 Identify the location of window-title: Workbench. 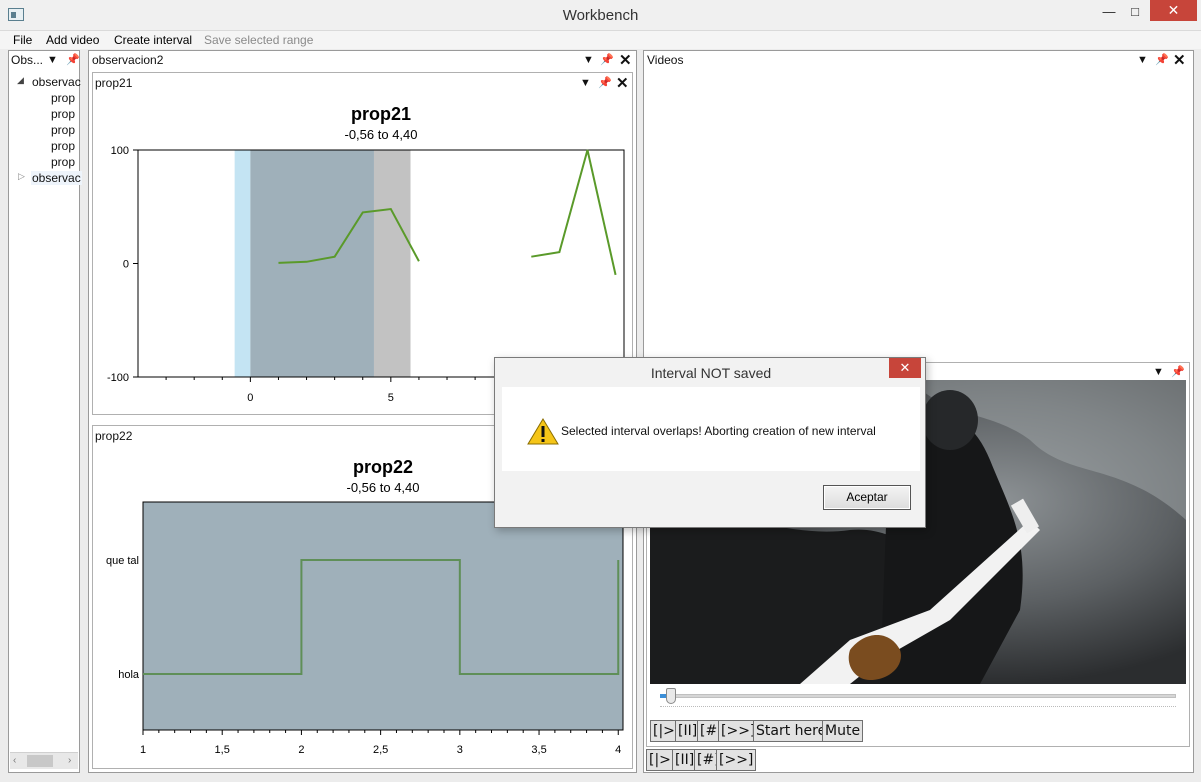
(600, 15).